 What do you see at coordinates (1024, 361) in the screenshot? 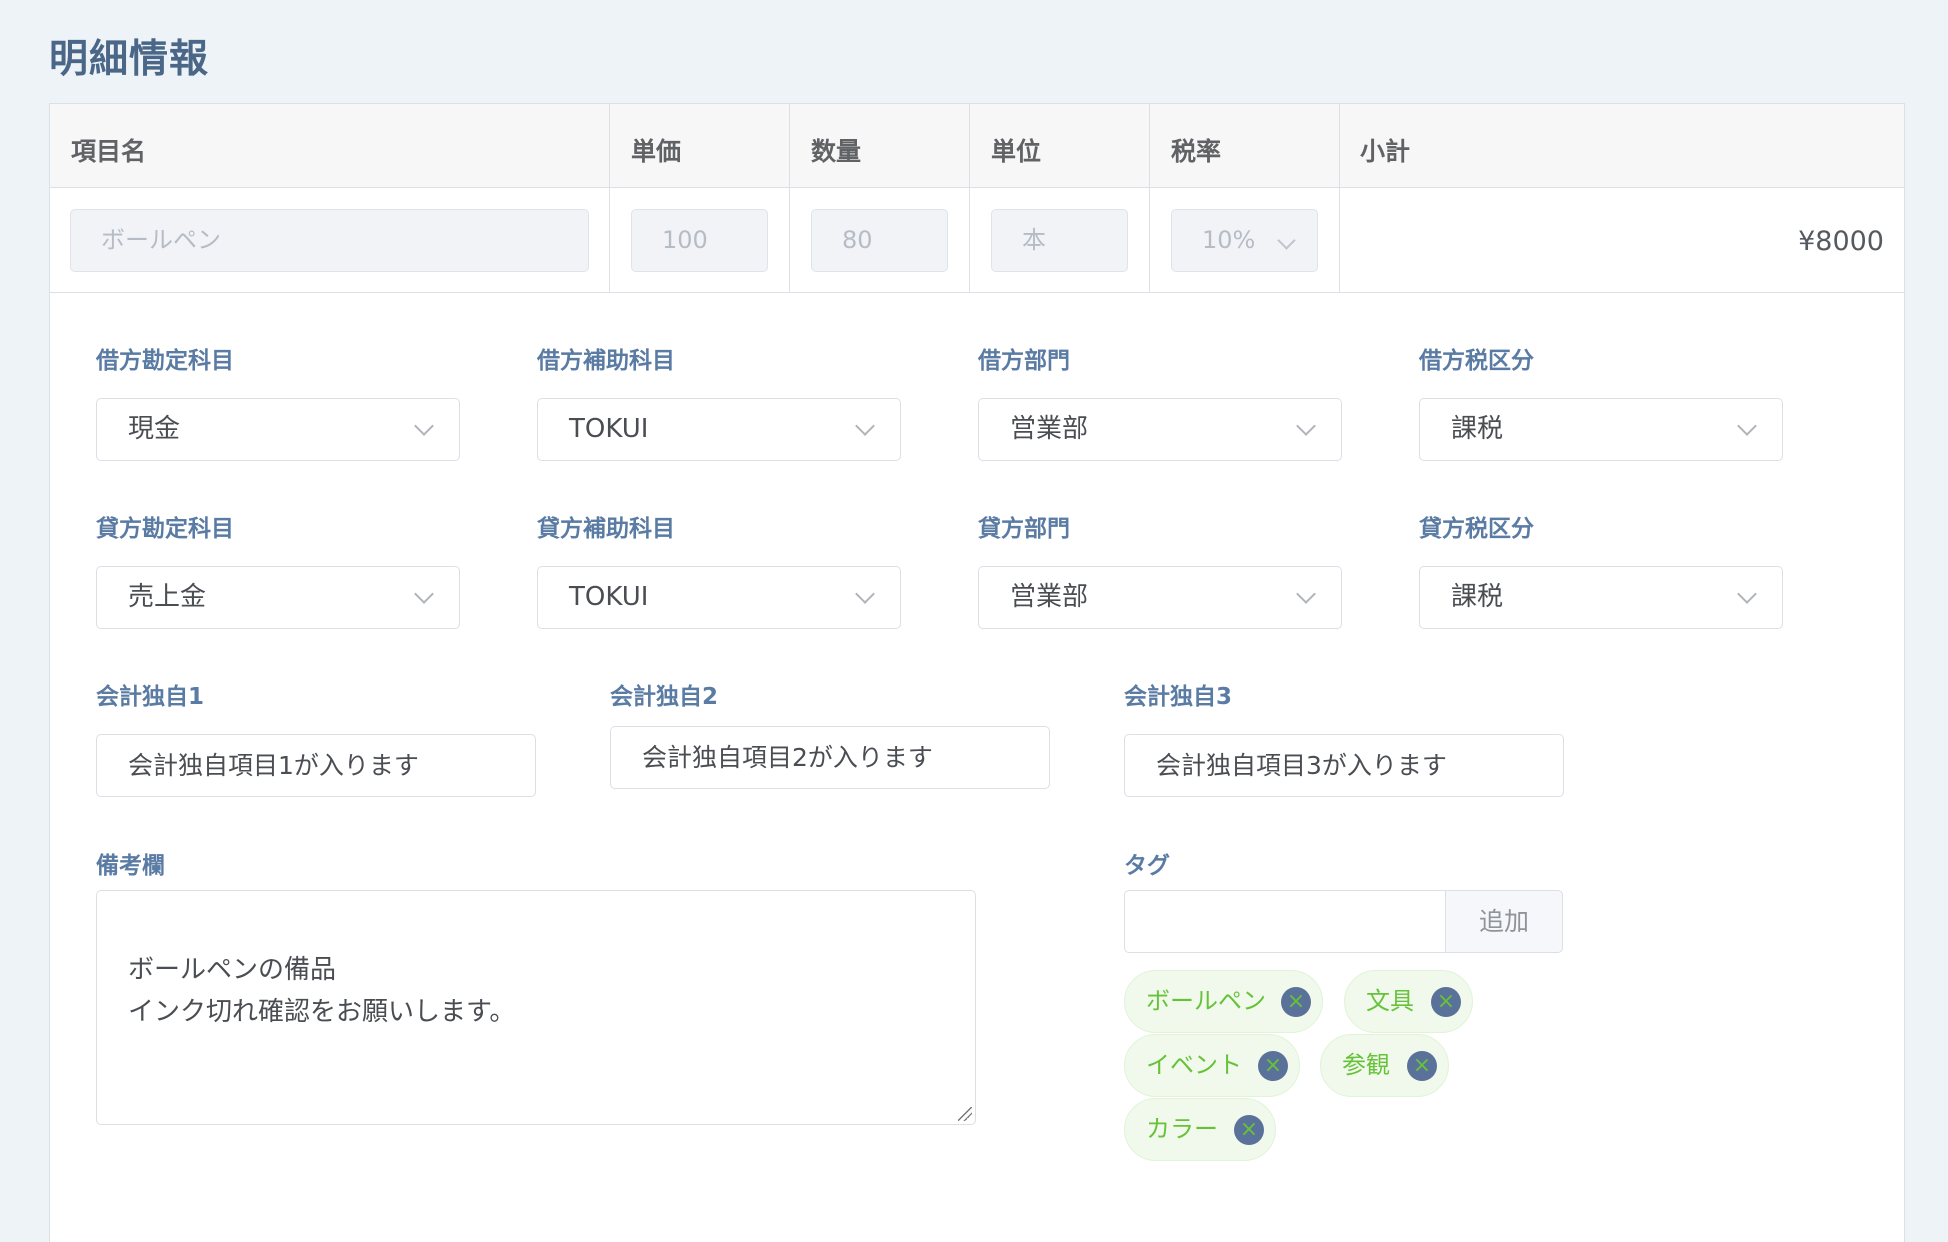
I see `debit-dept-label: 借方部門` at bounding box center [1024, 361].